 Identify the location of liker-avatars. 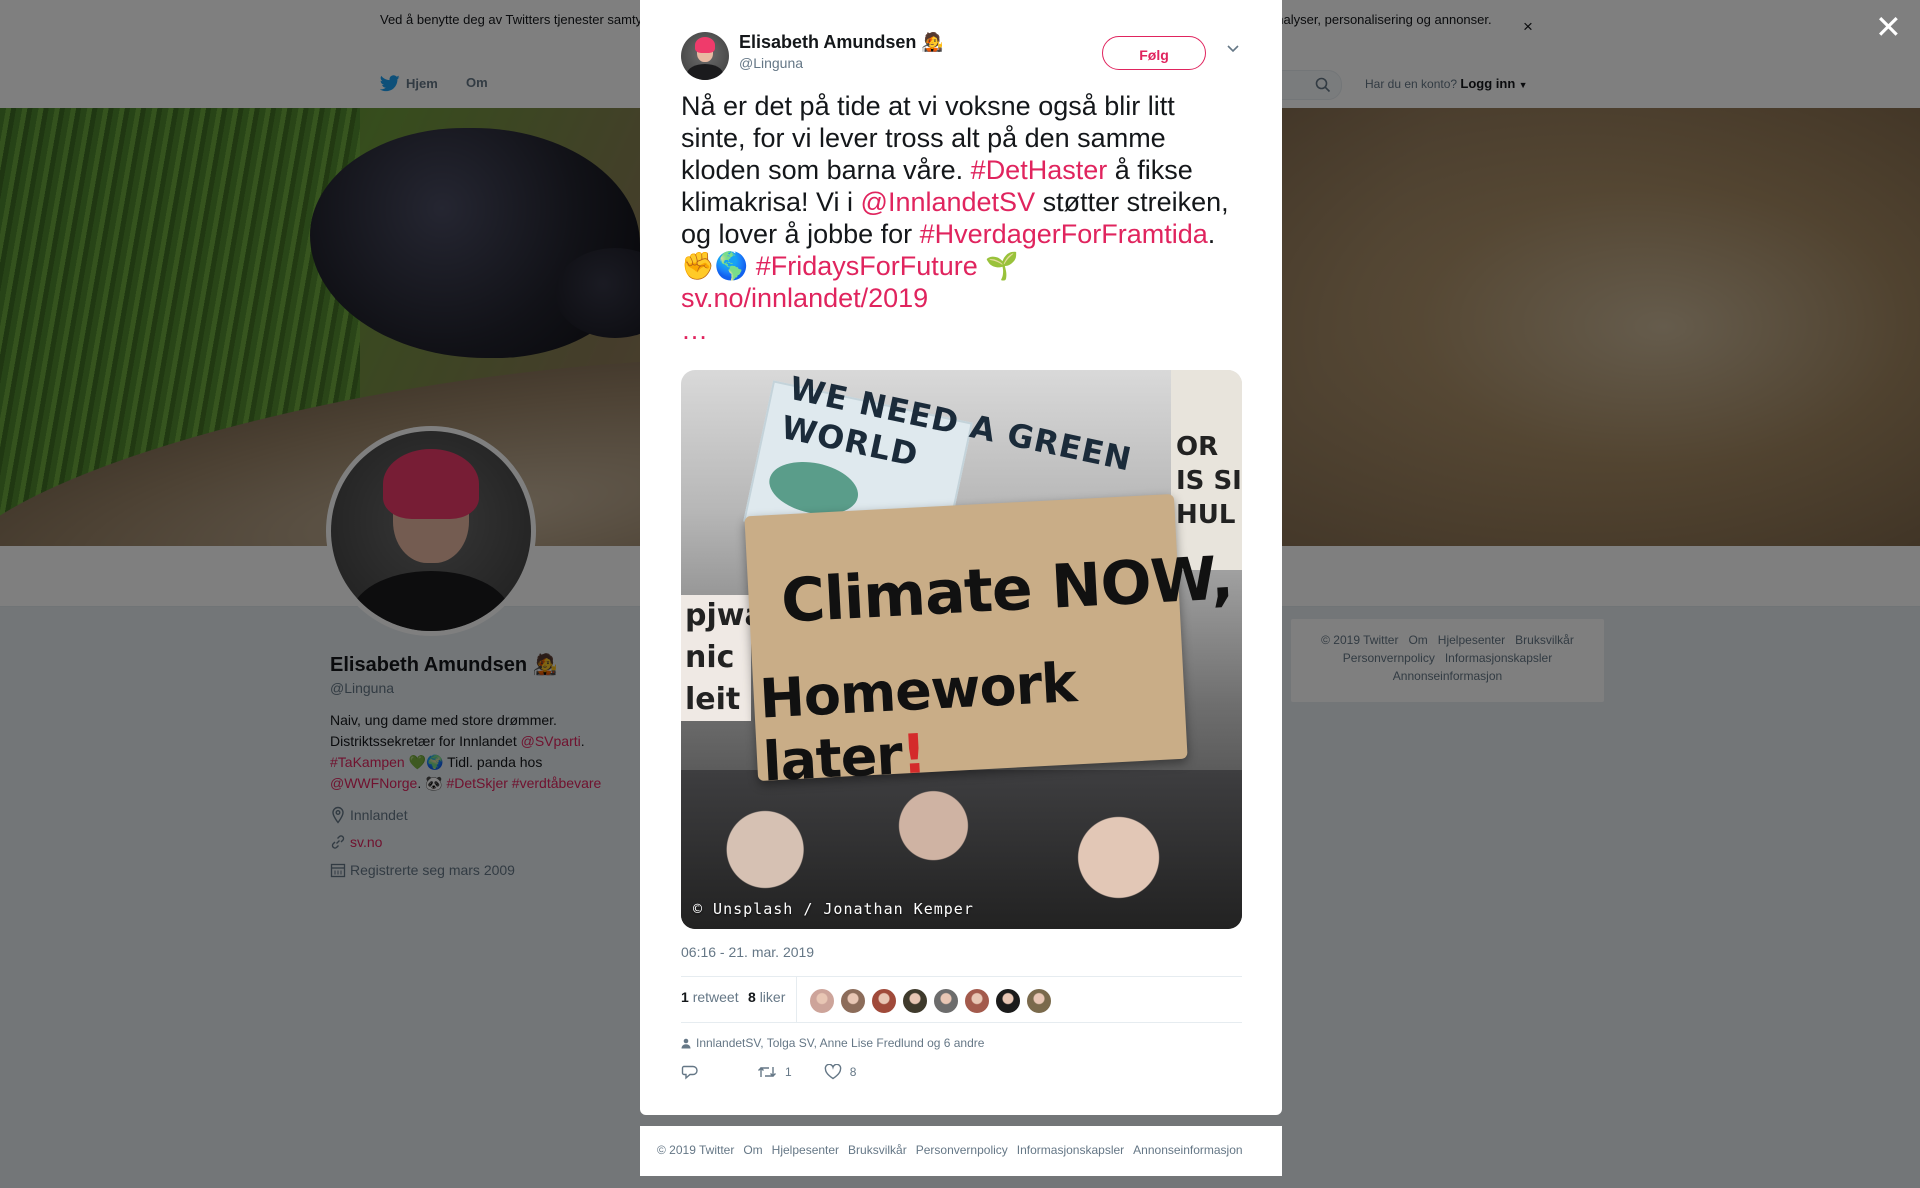
(930, 1001).